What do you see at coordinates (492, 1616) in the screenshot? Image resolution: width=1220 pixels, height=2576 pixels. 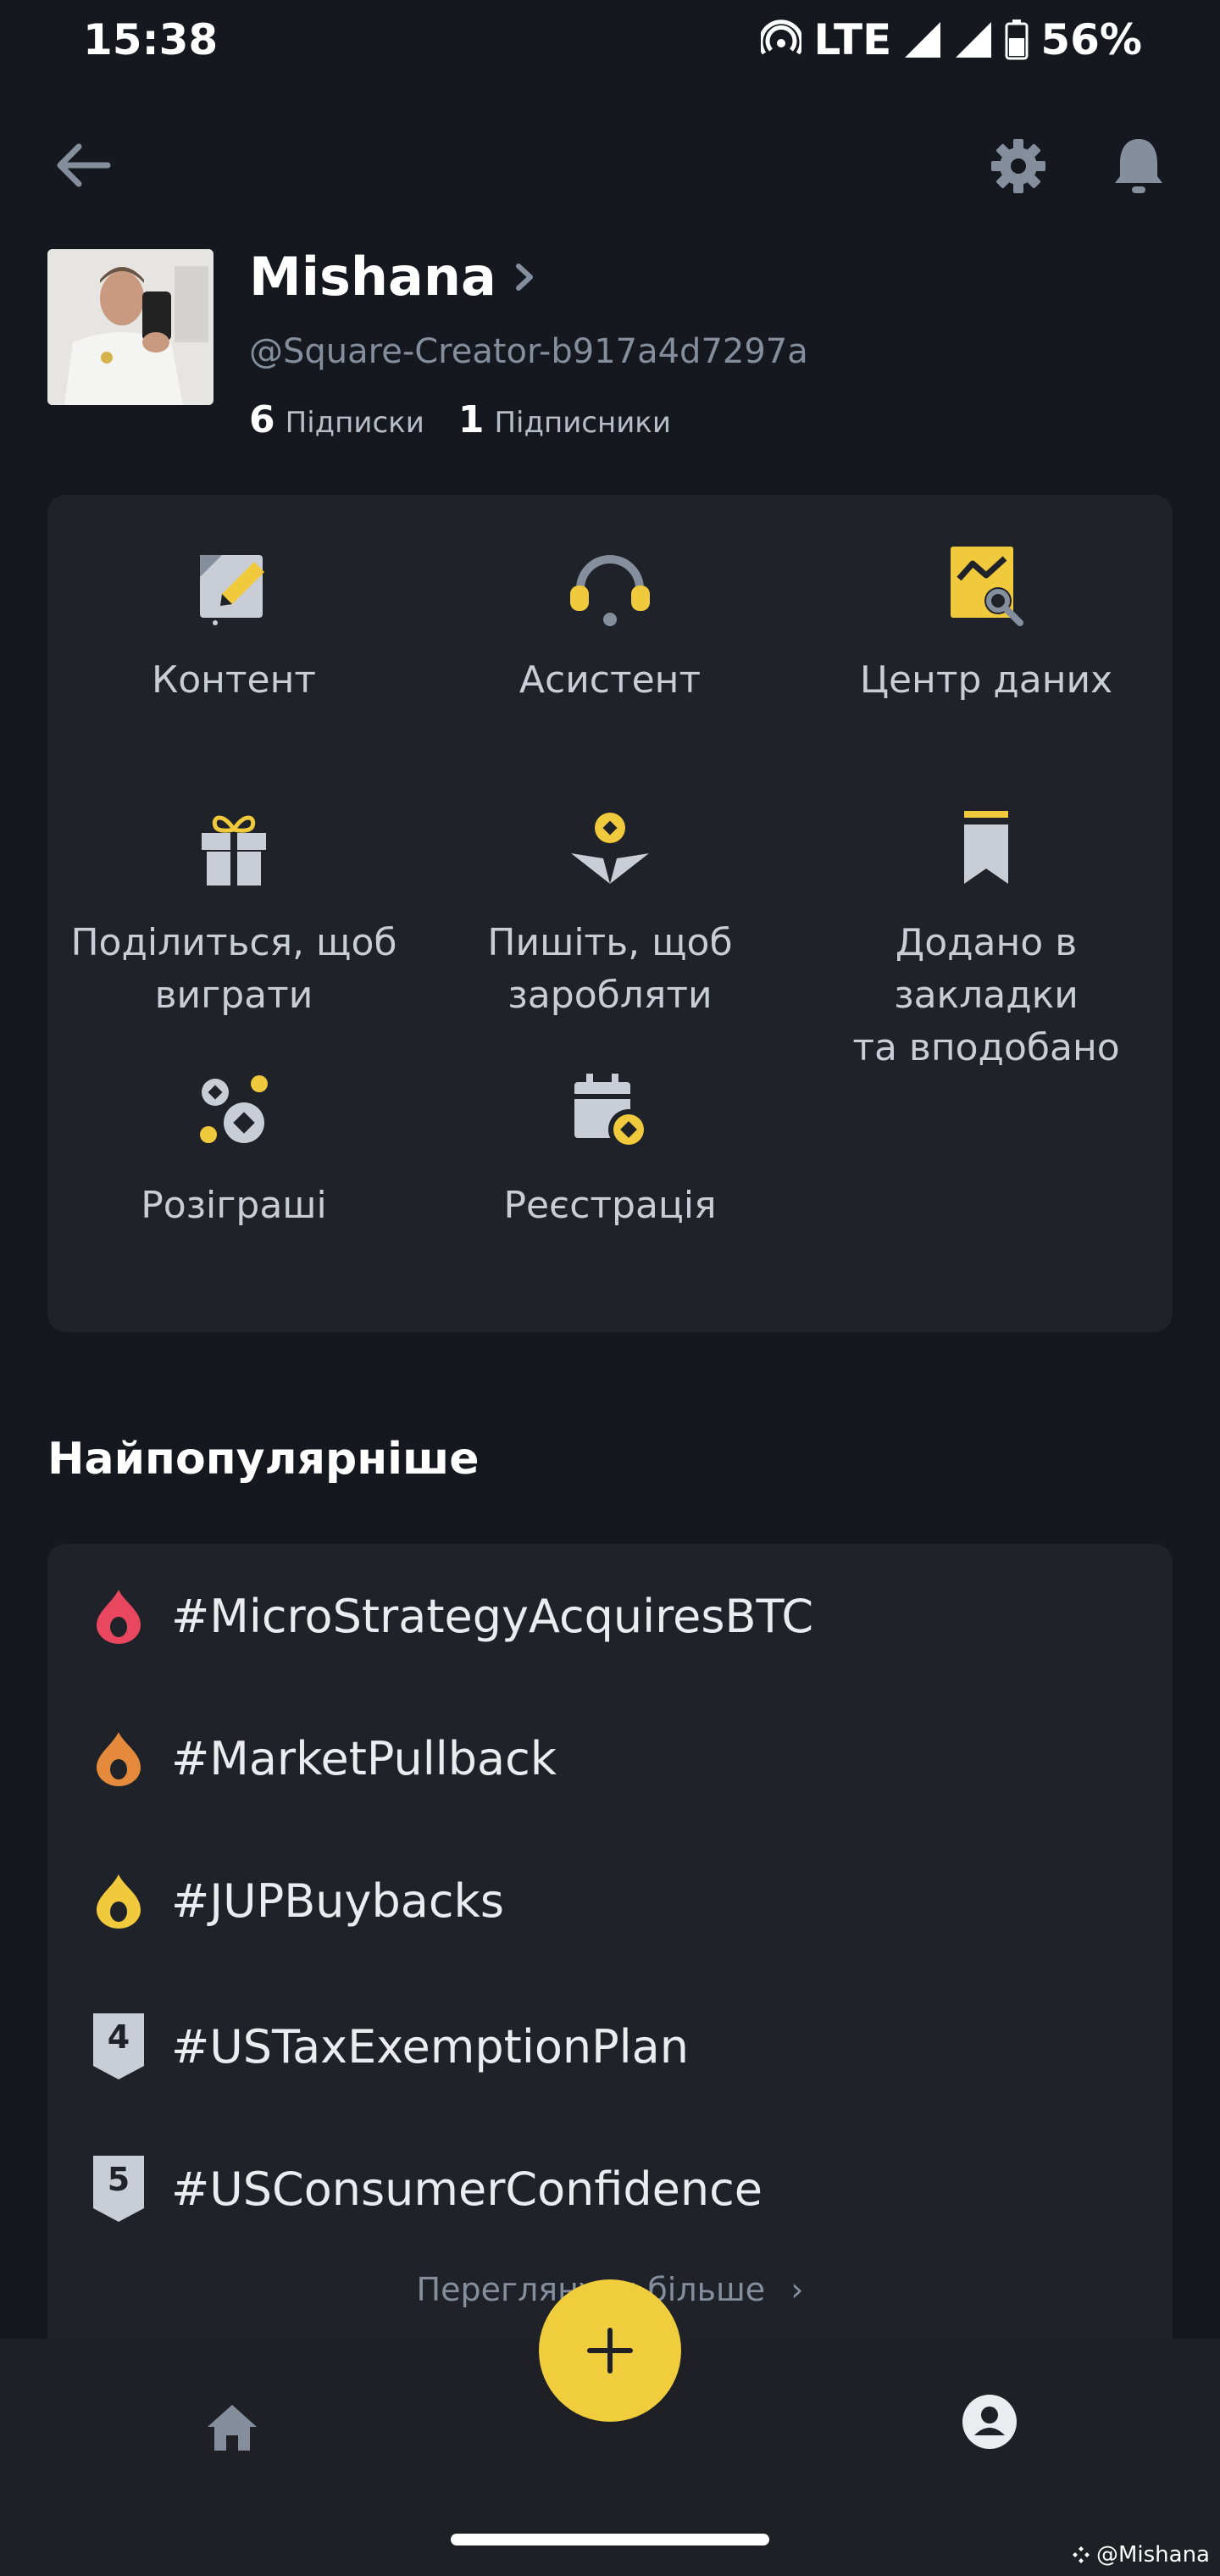 I see `hashtag-text: #MicroStrategyAcquiresBTC` at bounding box center [492, 1616].